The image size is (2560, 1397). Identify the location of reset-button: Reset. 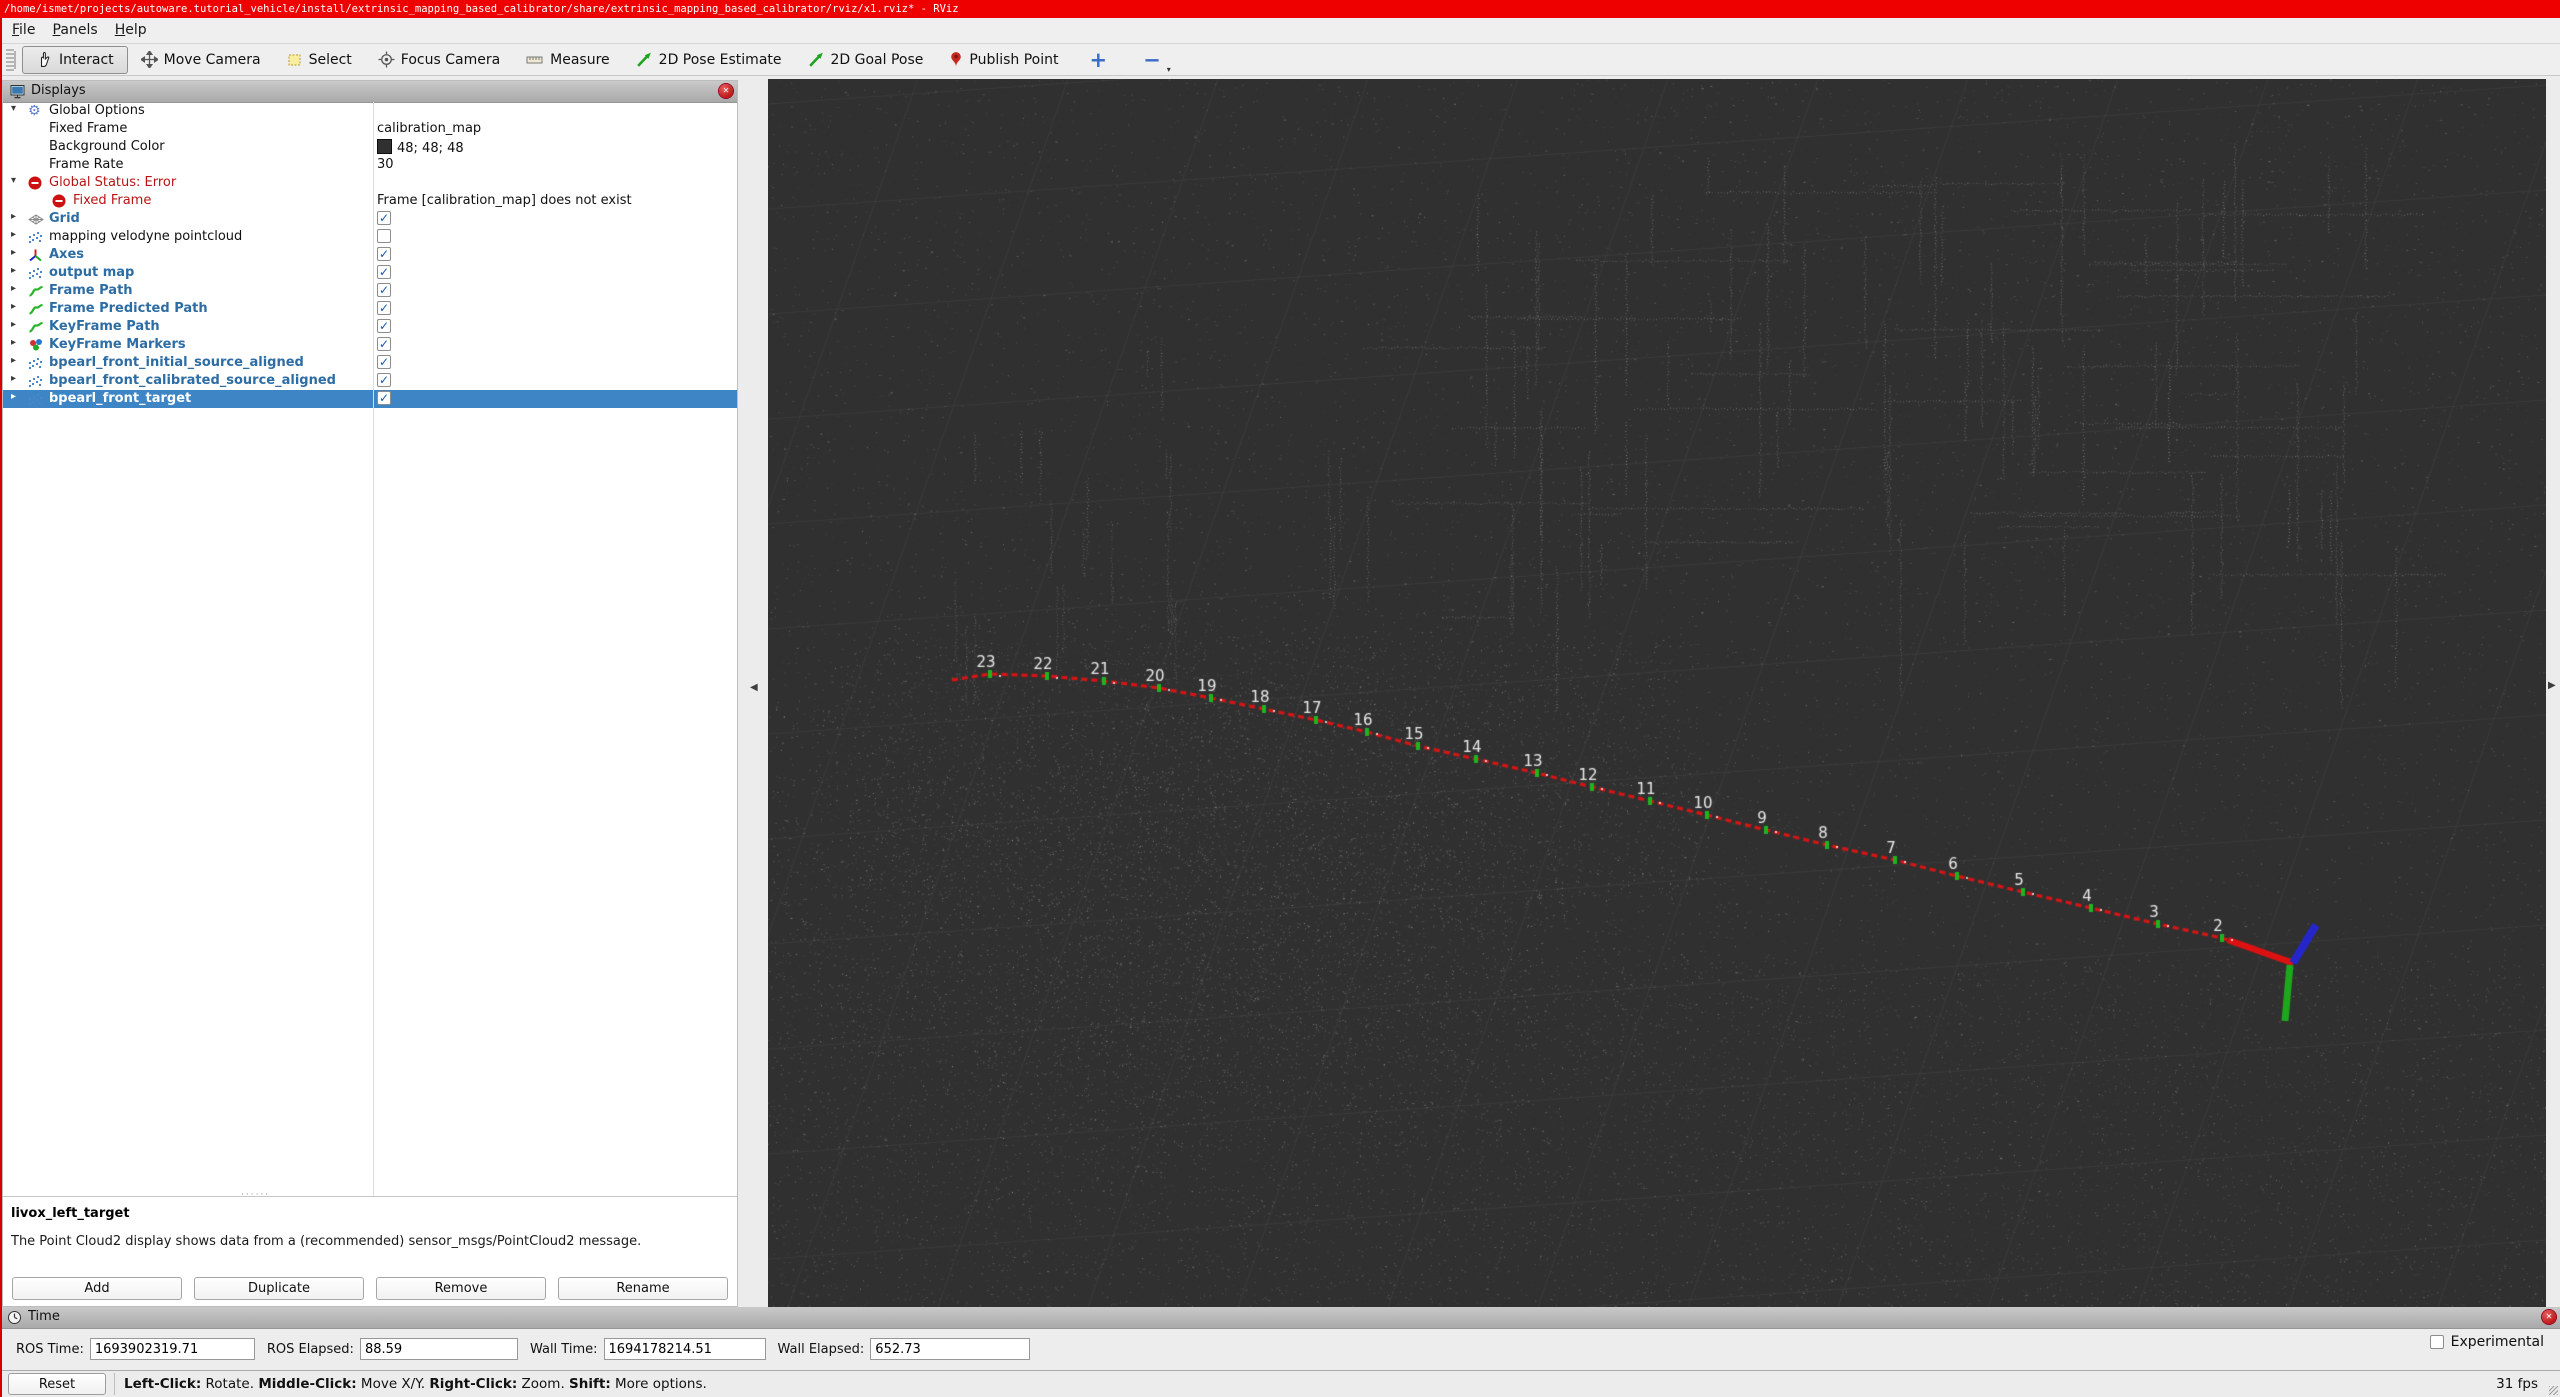
(57, 1384).